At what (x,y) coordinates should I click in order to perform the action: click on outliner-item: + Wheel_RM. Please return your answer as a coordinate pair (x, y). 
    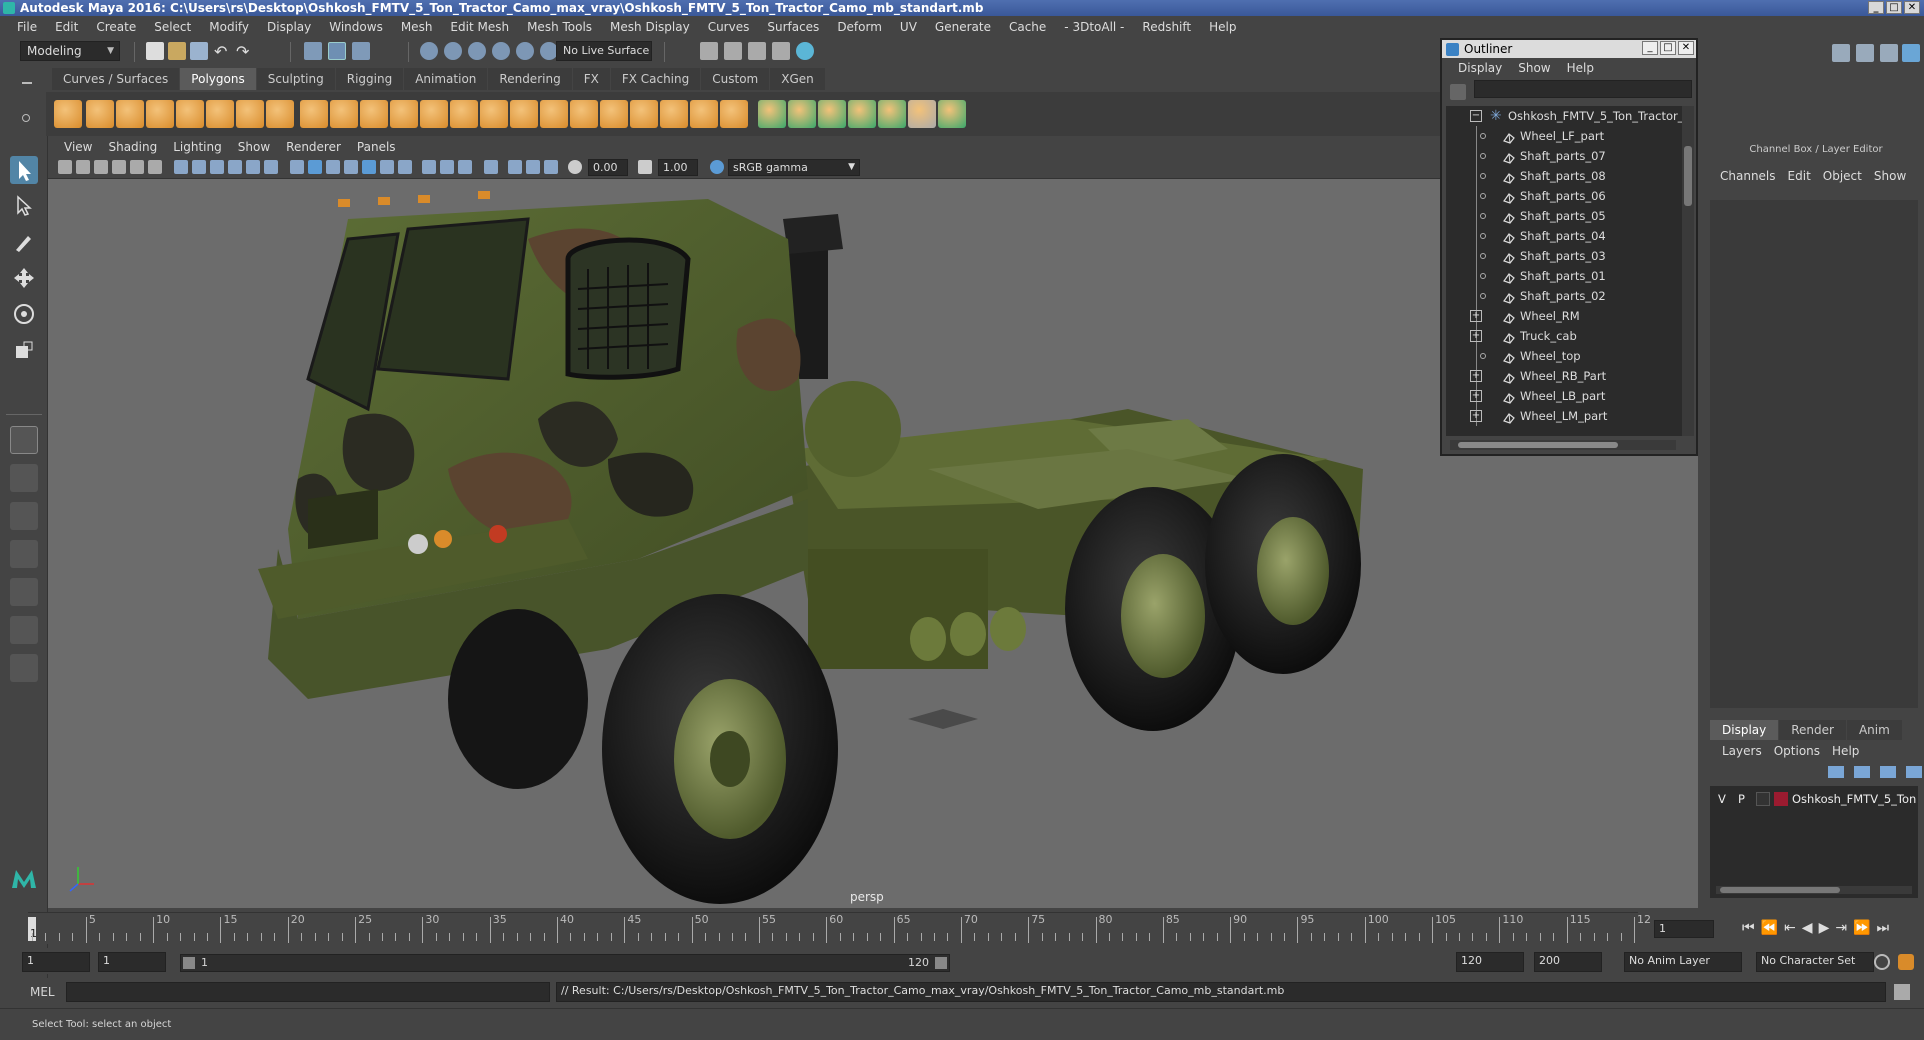
    Looking at the image, I should click on (1564, 316).